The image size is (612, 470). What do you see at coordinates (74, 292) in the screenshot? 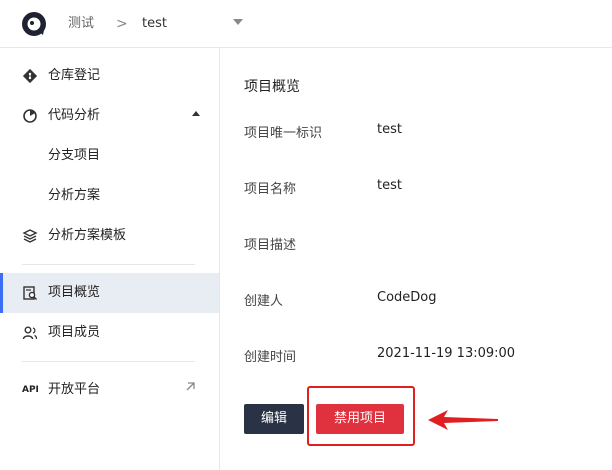
I see `sidebar-item-label: 项目概览` at bounding box center [74, 292].